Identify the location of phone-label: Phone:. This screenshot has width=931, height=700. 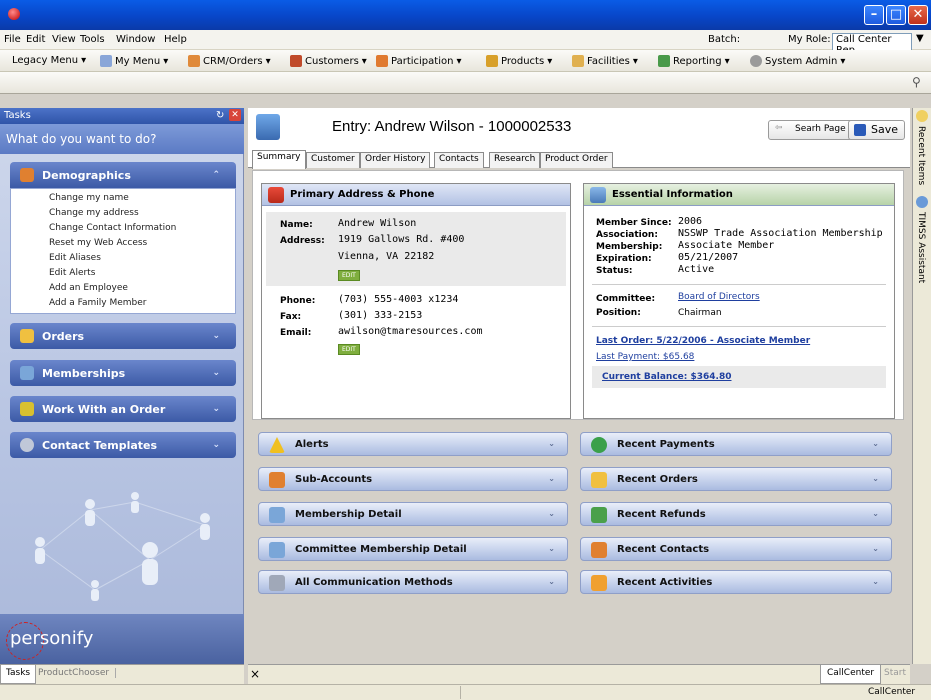
(298, 301).